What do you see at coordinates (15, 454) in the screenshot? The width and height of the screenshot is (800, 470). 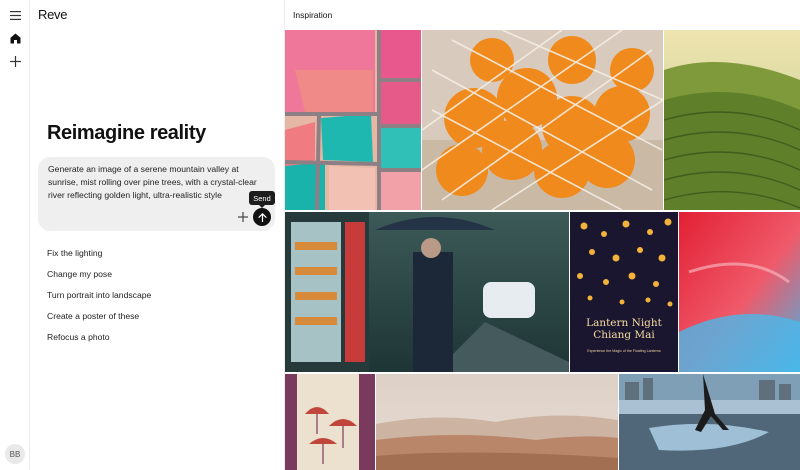 I see `avatar: BB` at bounding box center [15, 454].